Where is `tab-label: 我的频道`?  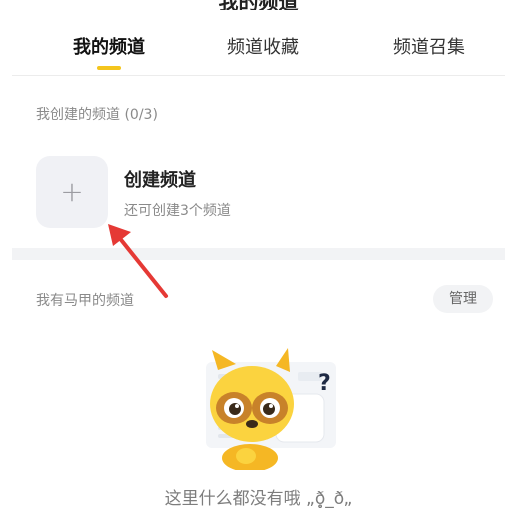
tab-label: 我的频道 is located at coordinates (109, 47).